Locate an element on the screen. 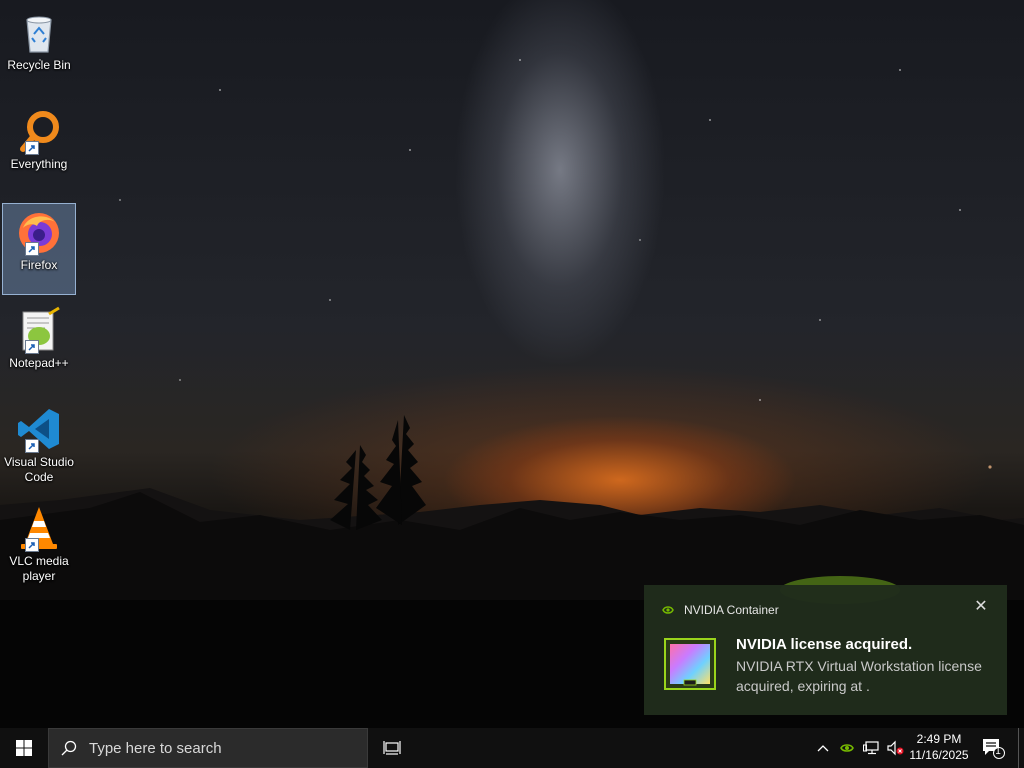  desktop-icon-label: Visual Studio Code is located at coordinates (39, 469).